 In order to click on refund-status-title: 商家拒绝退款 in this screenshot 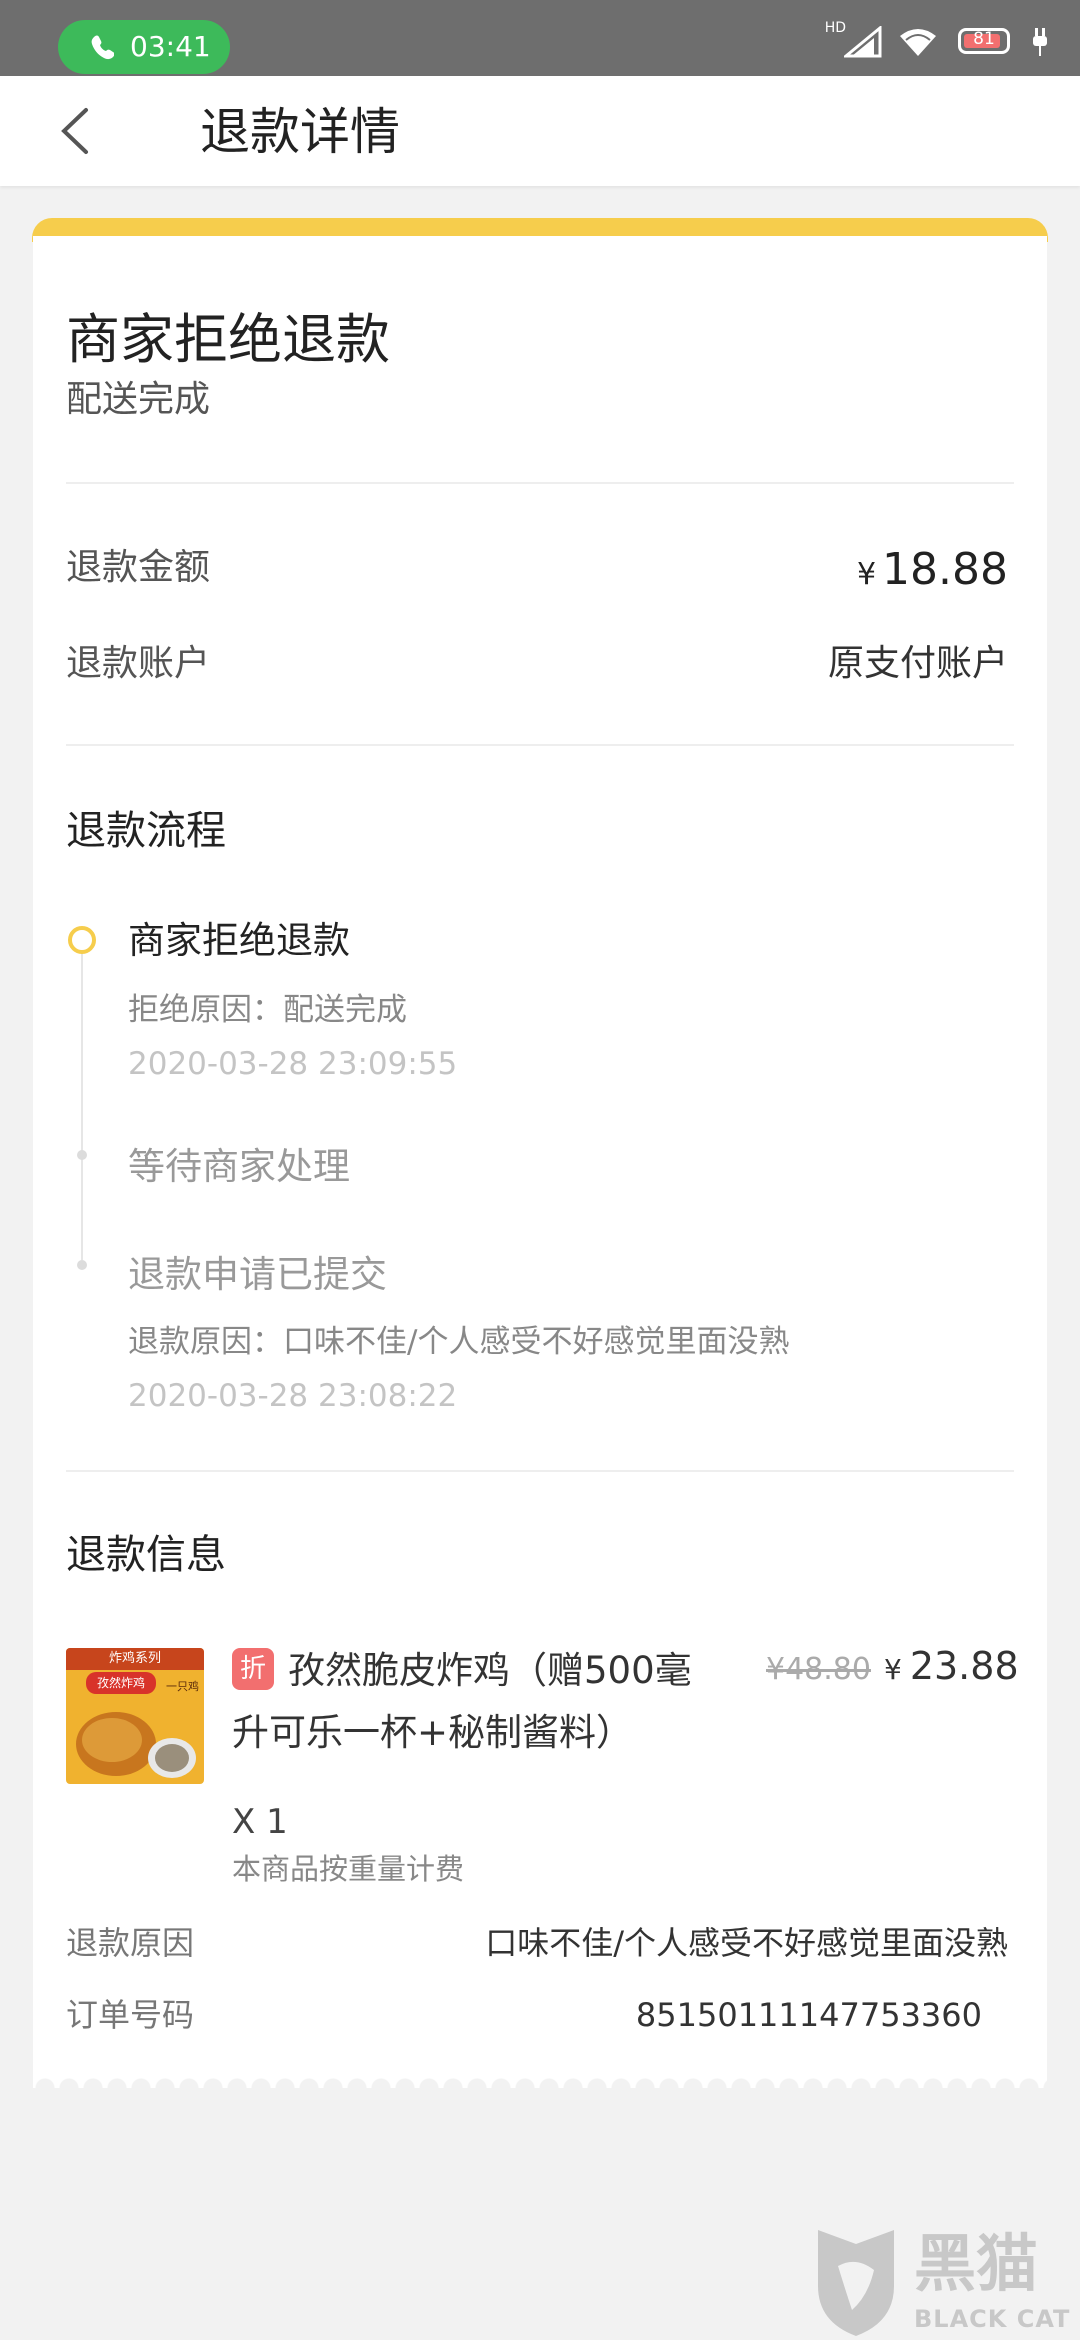, I will do `click(228, 339)`.